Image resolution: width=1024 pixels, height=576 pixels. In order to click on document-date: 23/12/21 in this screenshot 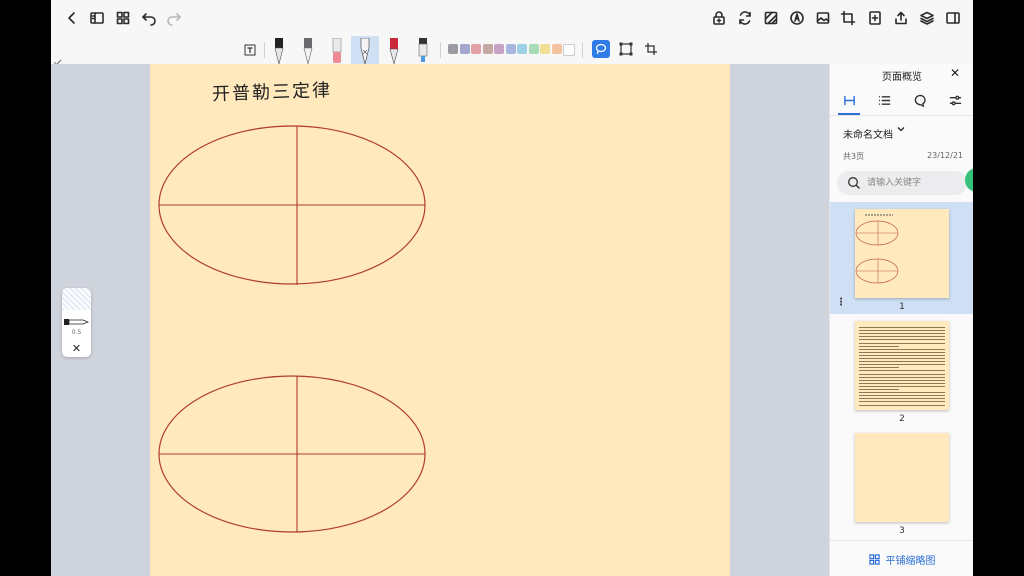, I will do `click(945, 155)`.